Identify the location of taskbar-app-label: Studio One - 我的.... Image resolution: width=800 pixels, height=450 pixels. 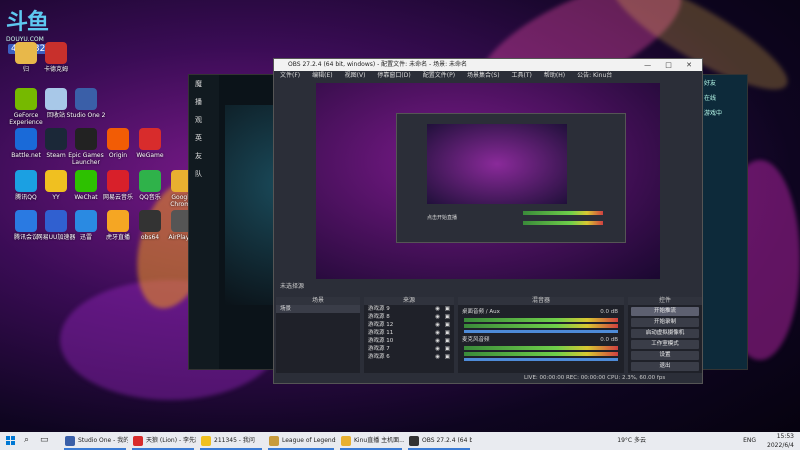
(103, 440).